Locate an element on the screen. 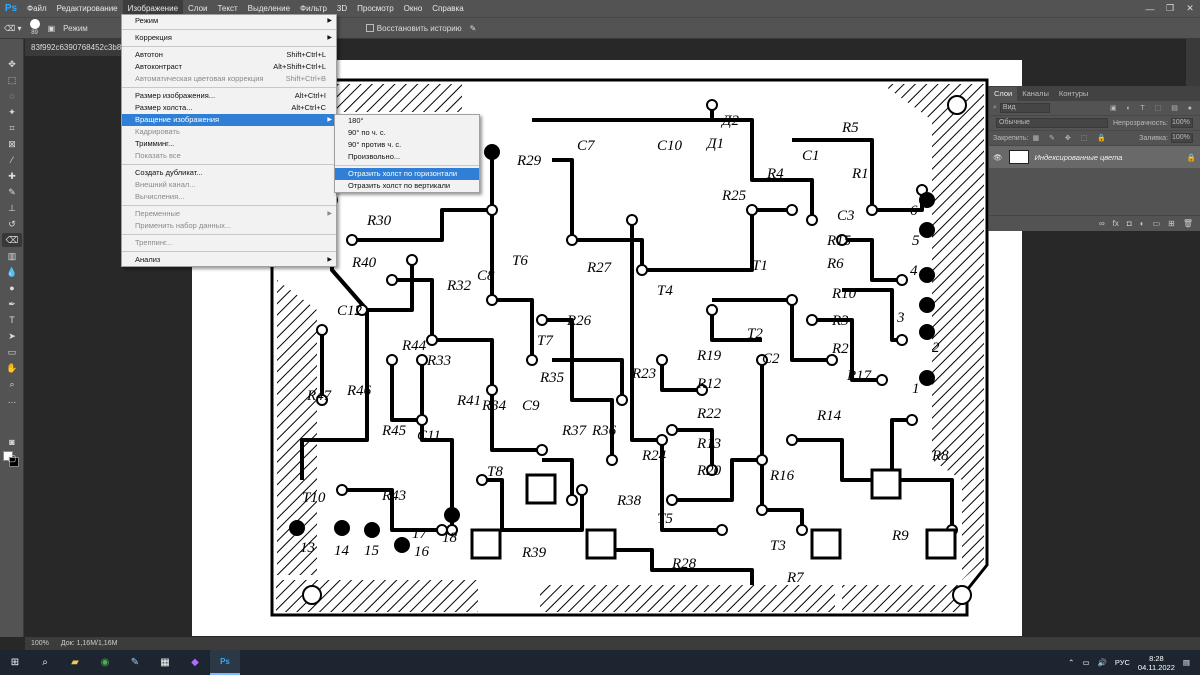  brush-preset-picker: 89 is located at coordinates (35, 28).